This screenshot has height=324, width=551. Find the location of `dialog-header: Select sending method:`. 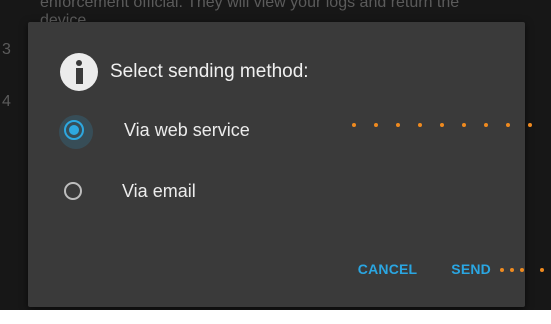

dialog-header: Select sending method: is located at coordinates (184, 72).